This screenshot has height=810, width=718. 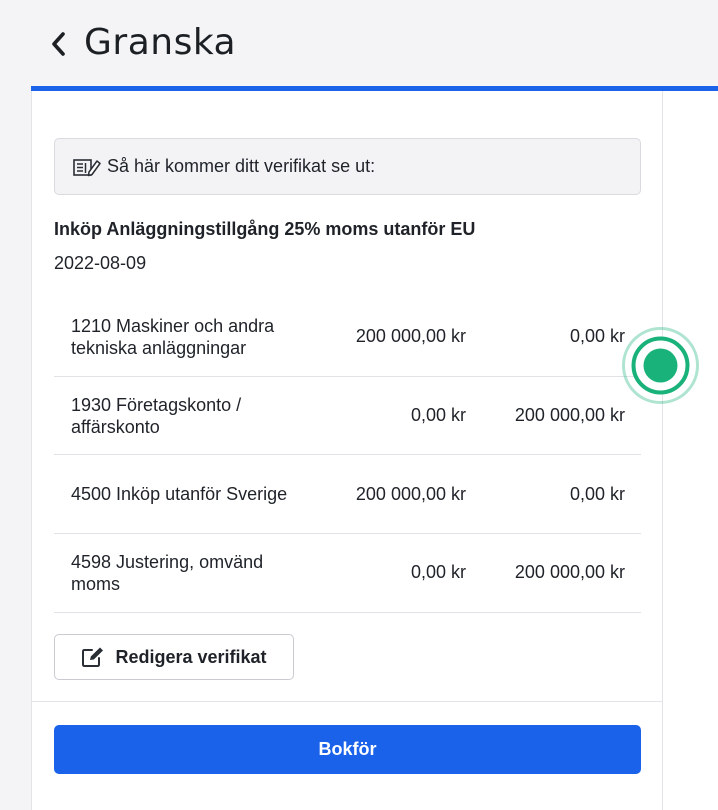 I want to click on click-marker, so click(x=660, y=365).